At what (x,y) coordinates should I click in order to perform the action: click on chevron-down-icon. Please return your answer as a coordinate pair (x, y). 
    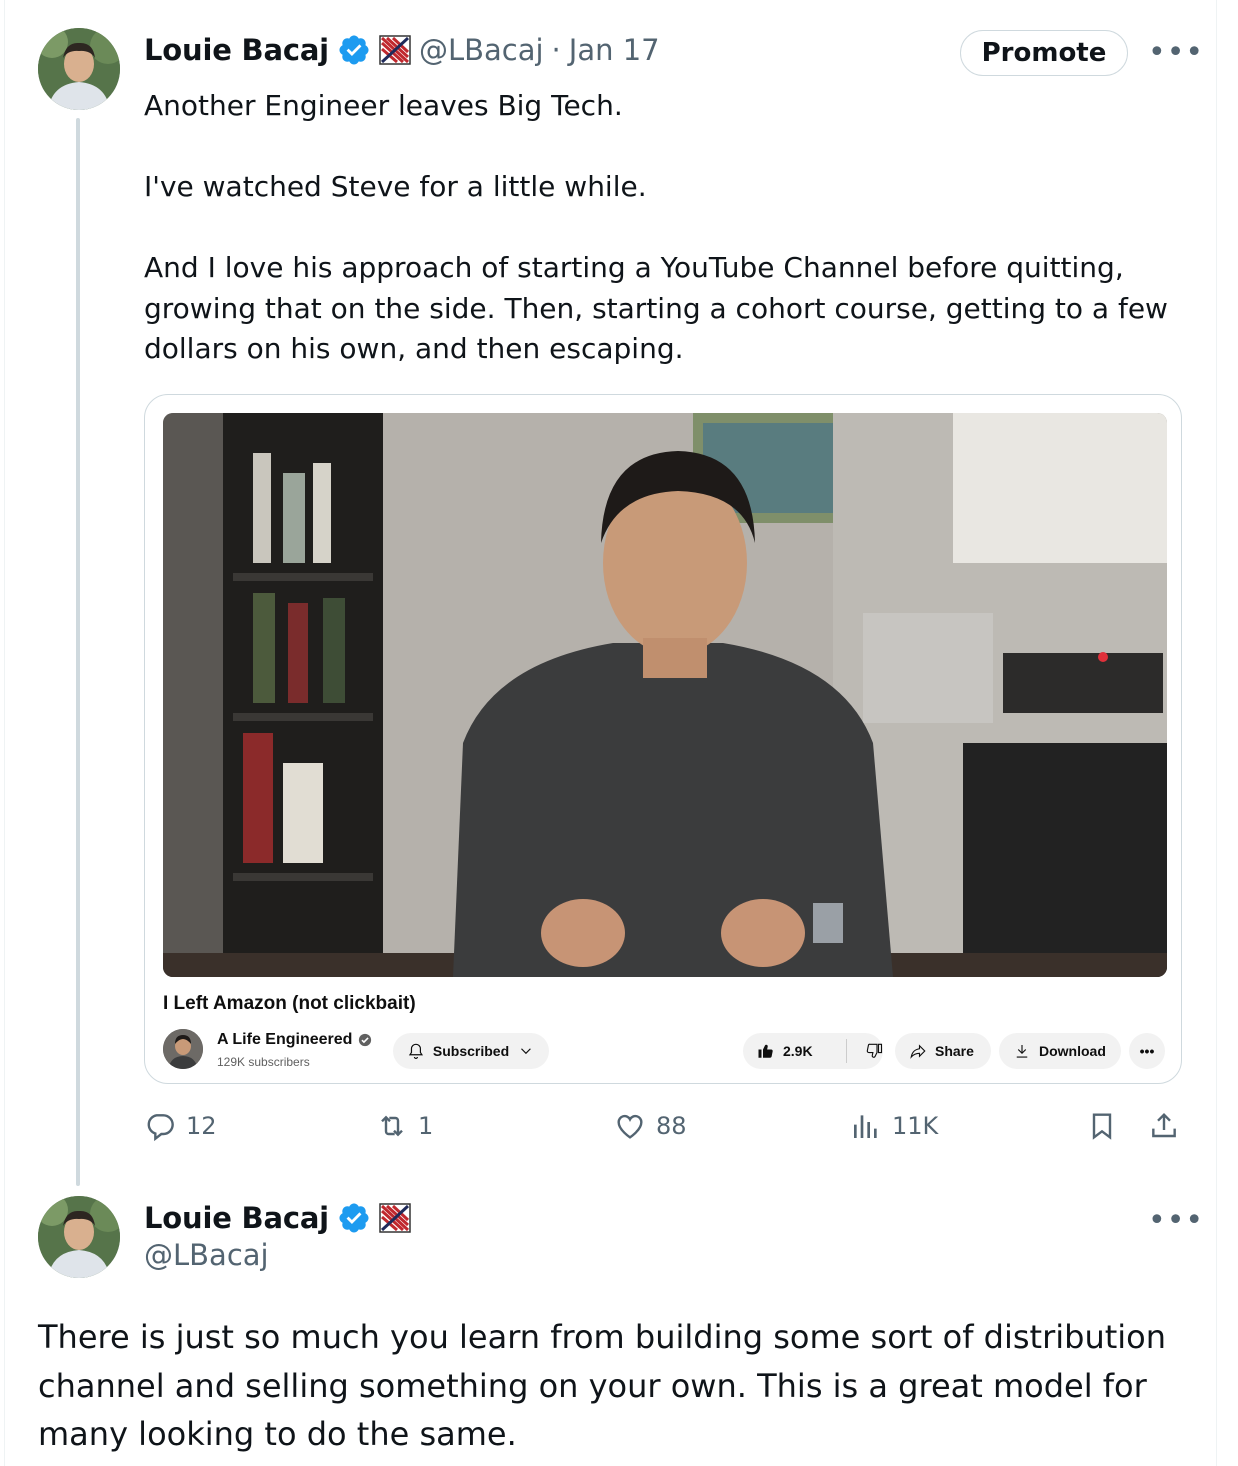
    Looking at the image, I should click on (526, 1051).